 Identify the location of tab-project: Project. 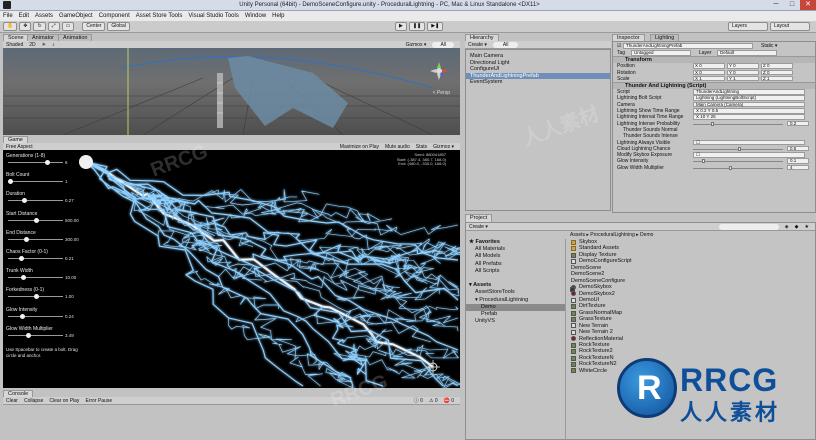
(479, 218).